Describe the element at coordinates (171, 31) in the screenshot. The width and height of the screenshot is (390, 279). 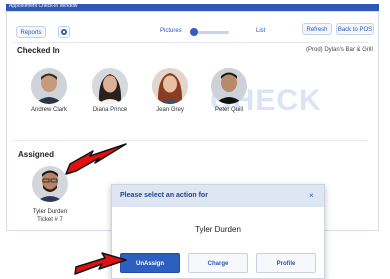
I see `pictures-view-label: Pictures` at that location.